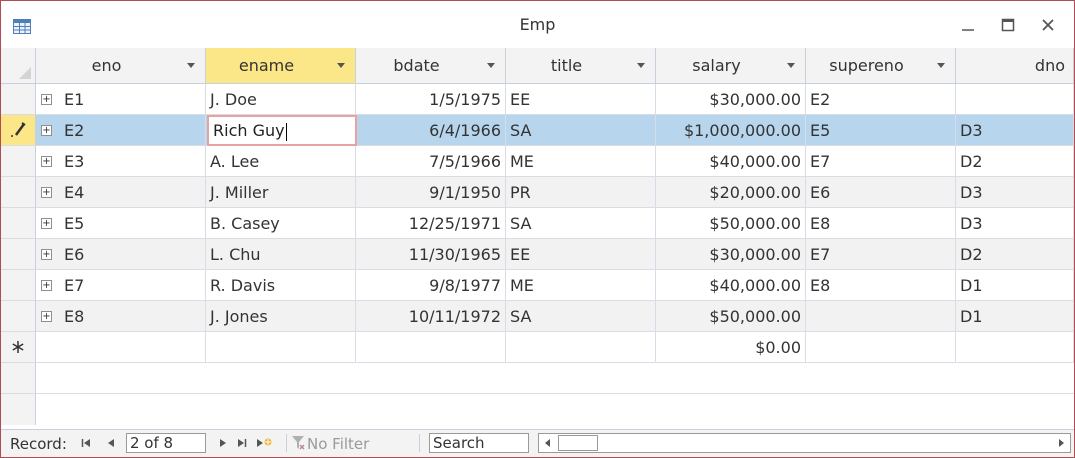 The image size is (1075, 458). I want to click on cell-bdate: 7/5/1966, so click(431, 161).